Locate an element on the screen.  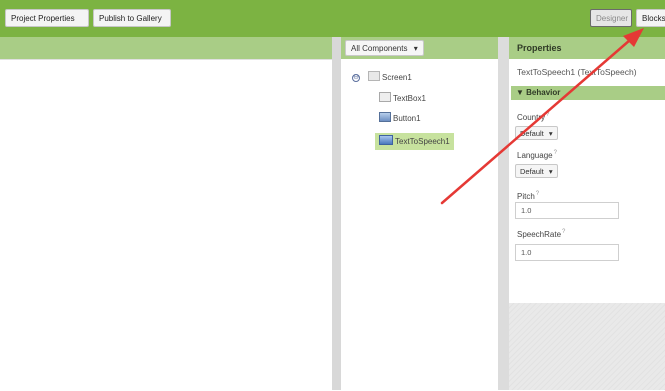
button-icon is located at coordinates (385, 117).